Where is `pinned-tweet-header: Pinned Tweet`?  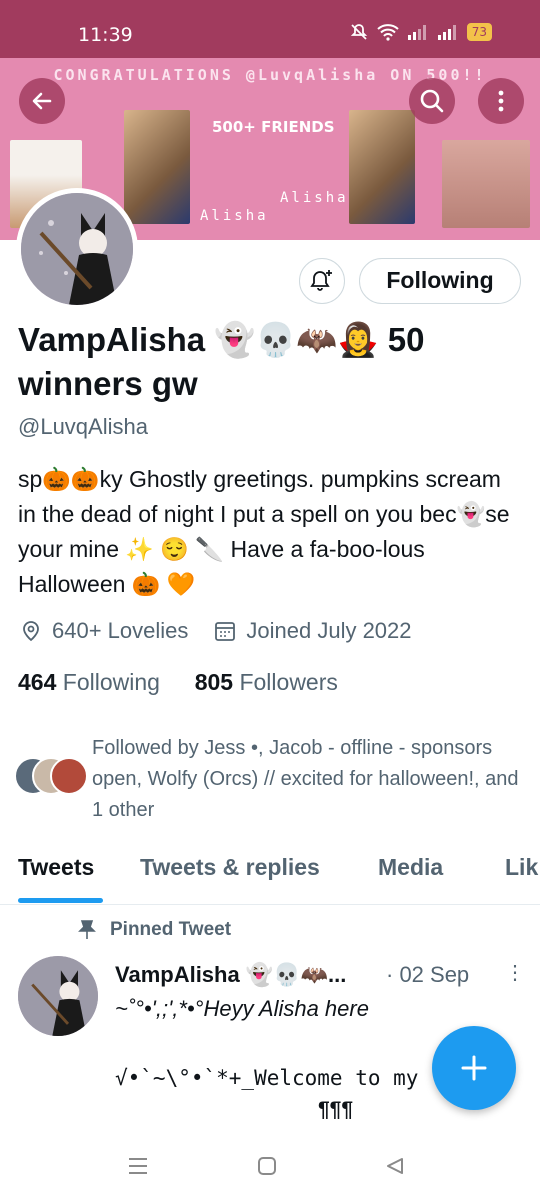
pinned-tweet-header: Pinned Tweet is located at coordinates (154, 930).